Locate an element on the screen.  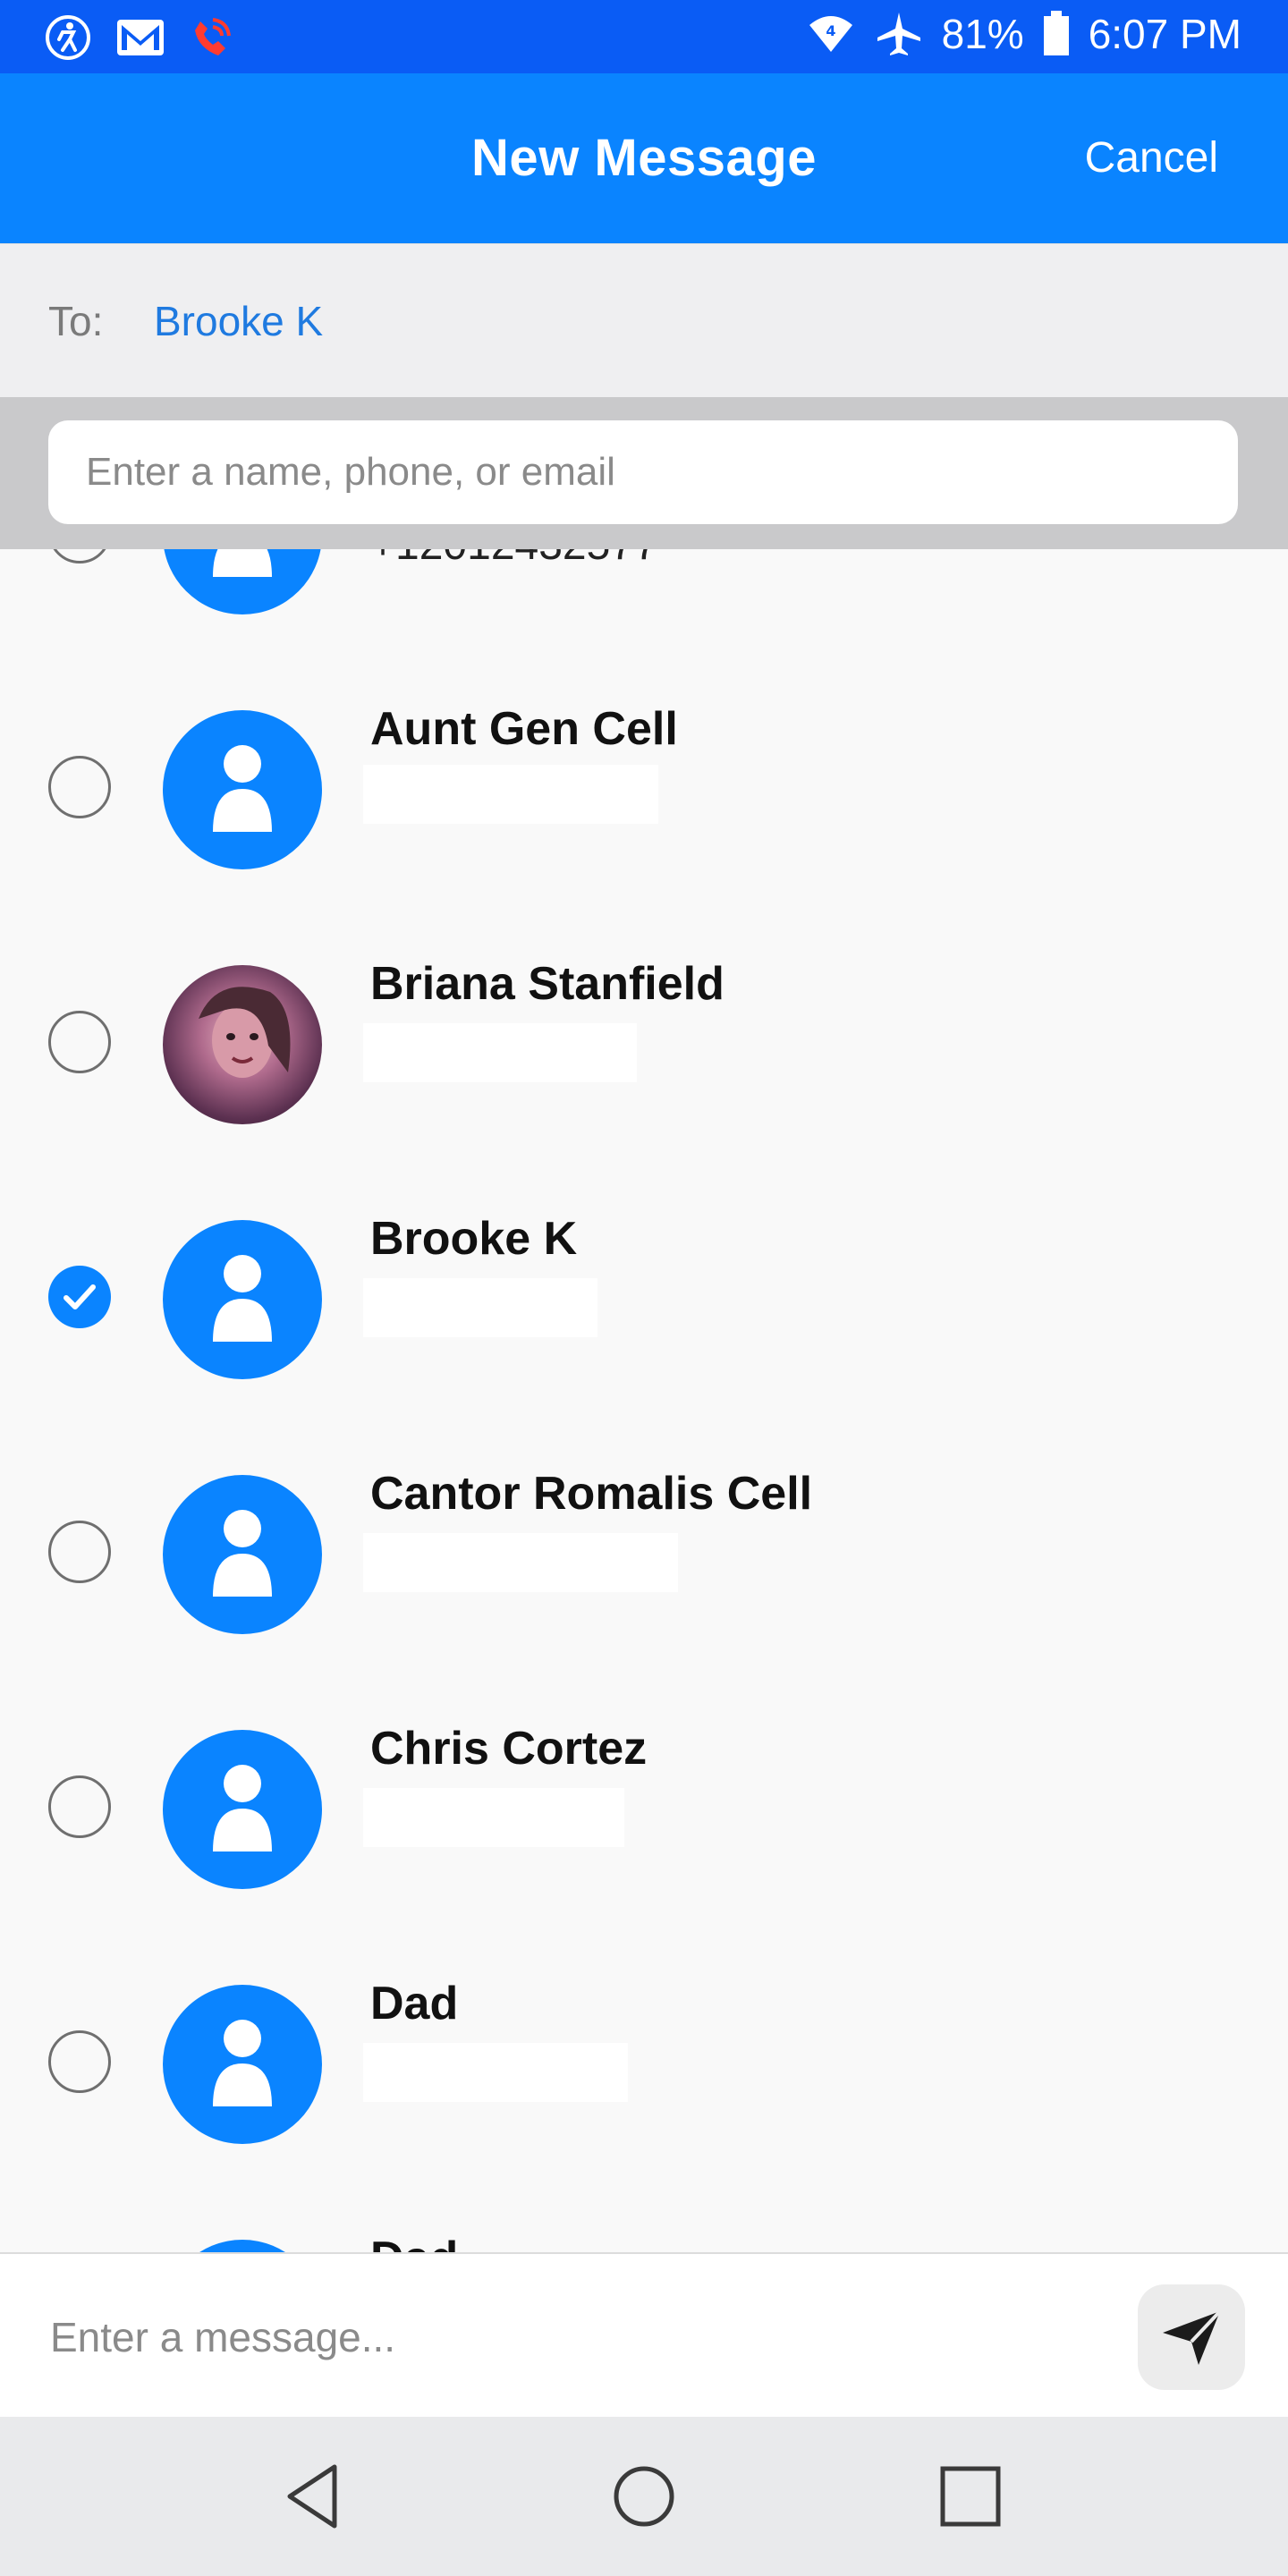
recipient-chip: Brooke K is located at coordinates (238, 321).